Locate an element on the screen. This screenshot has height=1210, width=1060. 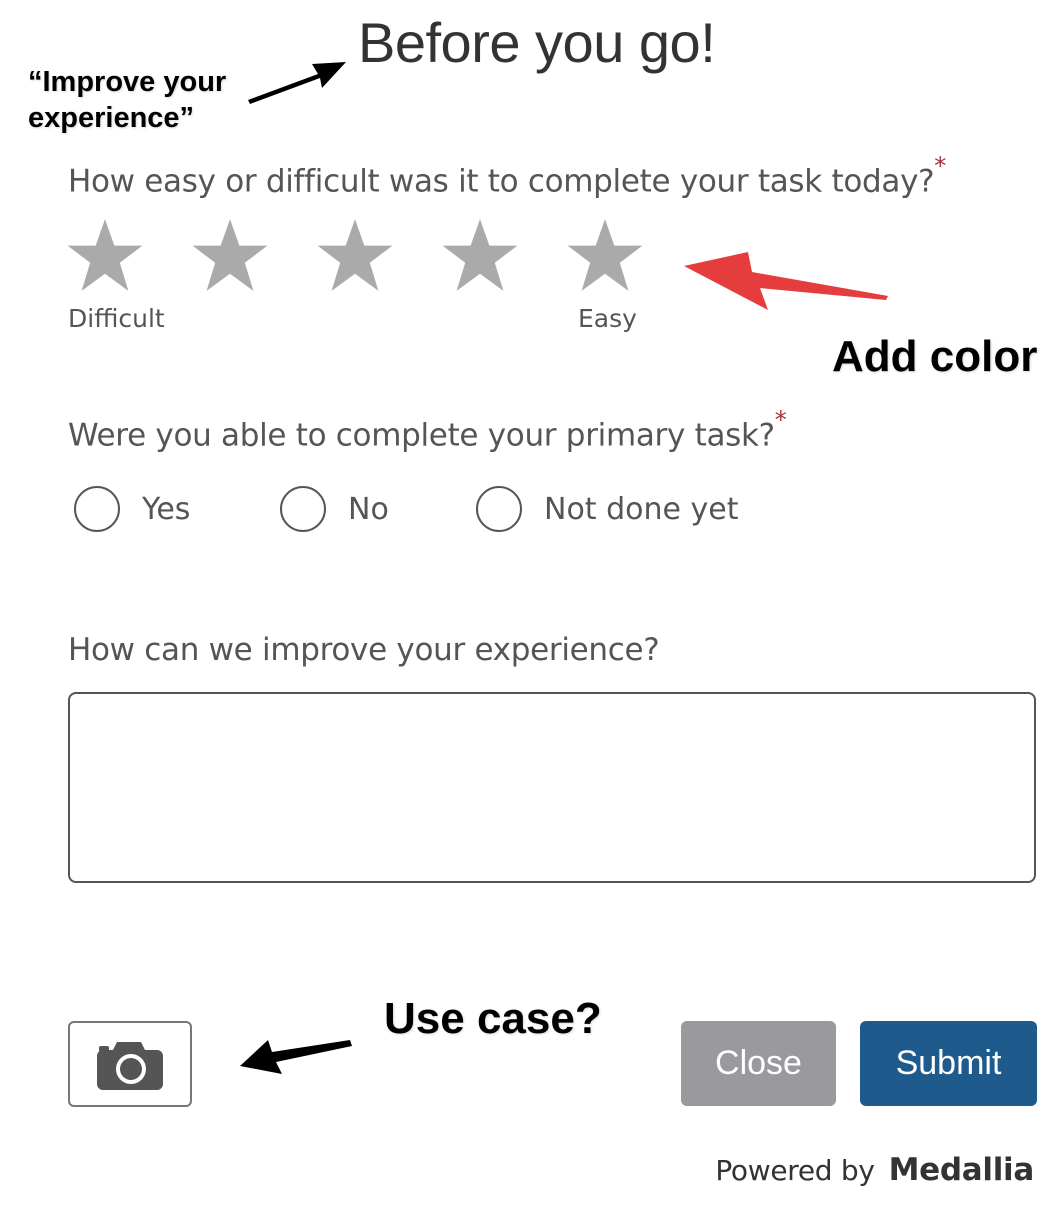
close-button: Close is located at coordinates (758, 1063).